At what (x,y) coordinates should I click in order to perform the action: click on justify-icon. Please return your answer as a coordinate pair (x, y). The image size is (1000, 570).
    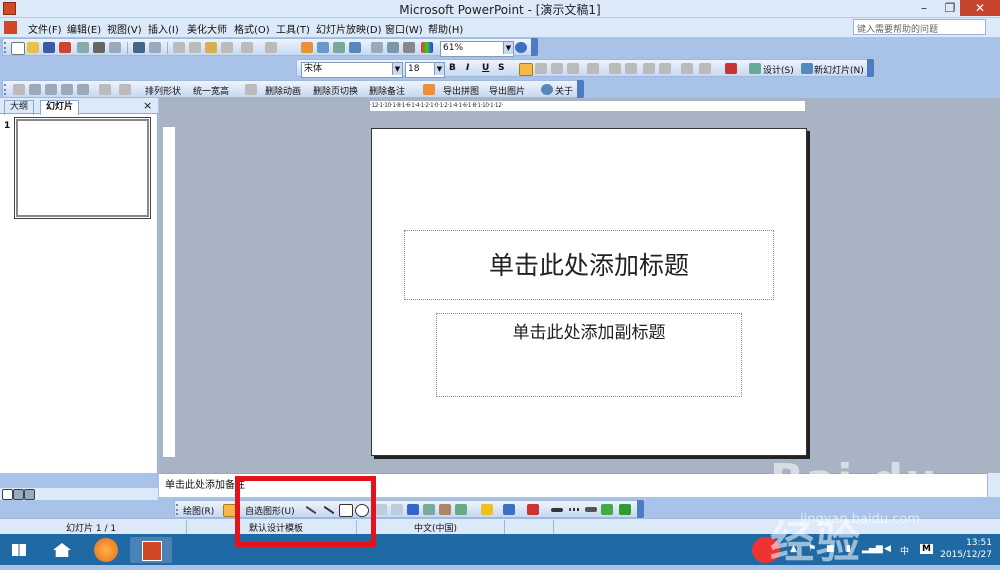
    Looking at the image, I should click on (573, 68).